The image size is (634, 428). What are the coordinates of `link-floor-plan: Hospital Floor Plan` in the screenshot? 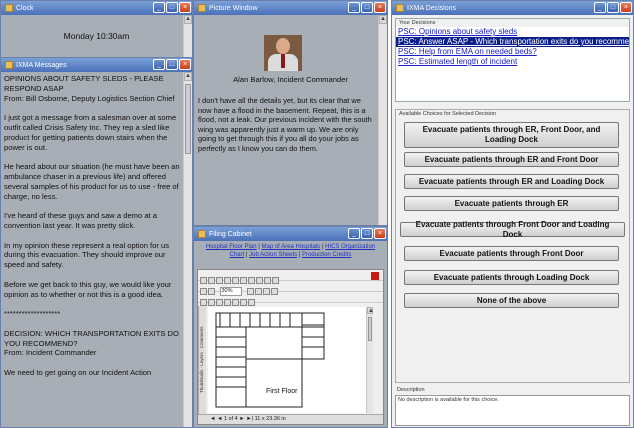 It's located at (231, 247).